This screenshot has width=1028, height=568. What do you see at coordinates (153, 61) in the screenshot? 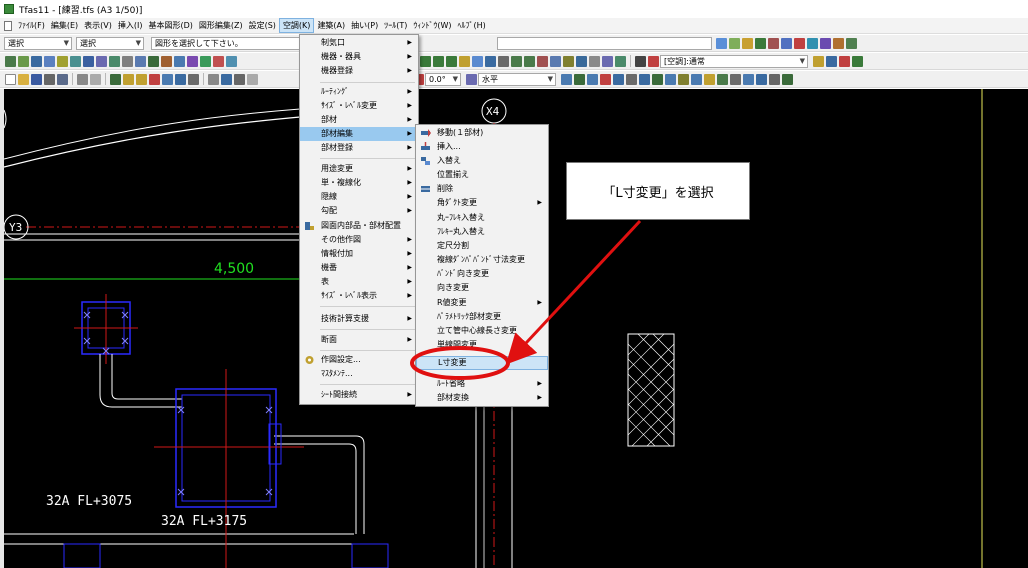
I see `insulation-icon` at bounding box center [153, 61].